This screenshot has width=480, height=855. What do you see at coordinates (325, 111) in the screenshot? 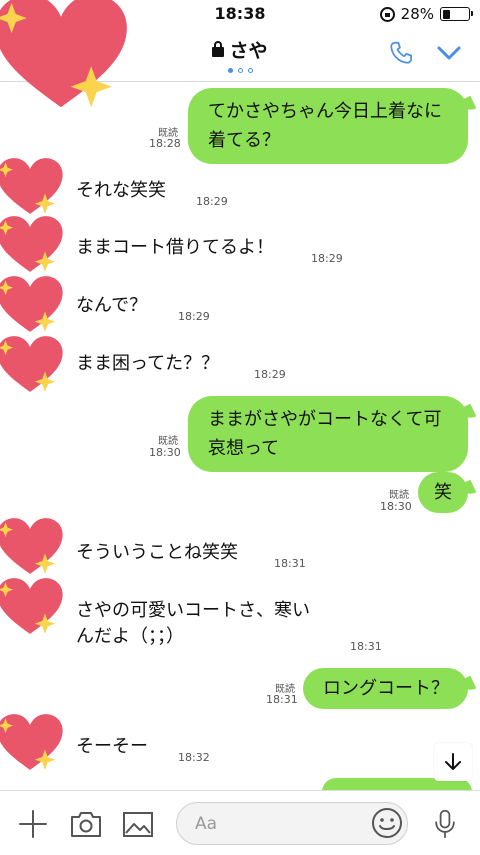
I see `message-text: てかさやちゃん今日上着なに` at bounding box center [325, 111].